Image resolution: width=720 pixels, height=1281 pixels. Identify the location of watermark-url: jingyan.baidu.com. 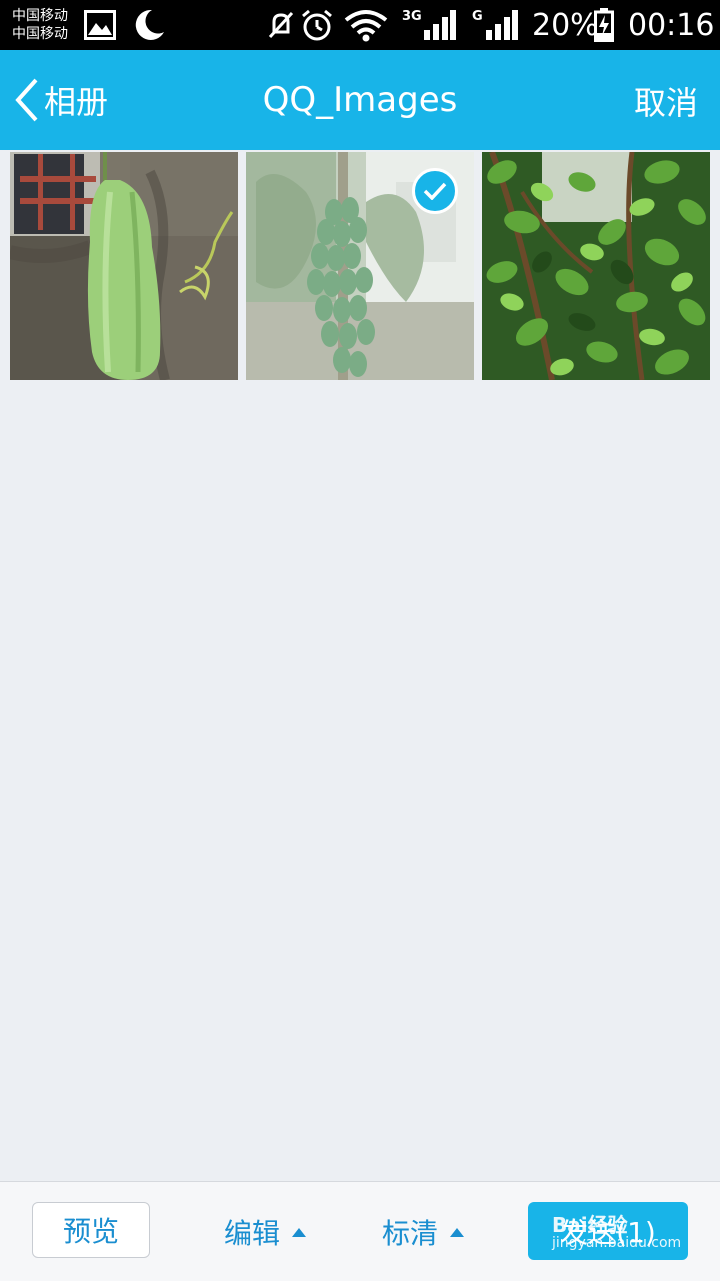
(617, 1243).